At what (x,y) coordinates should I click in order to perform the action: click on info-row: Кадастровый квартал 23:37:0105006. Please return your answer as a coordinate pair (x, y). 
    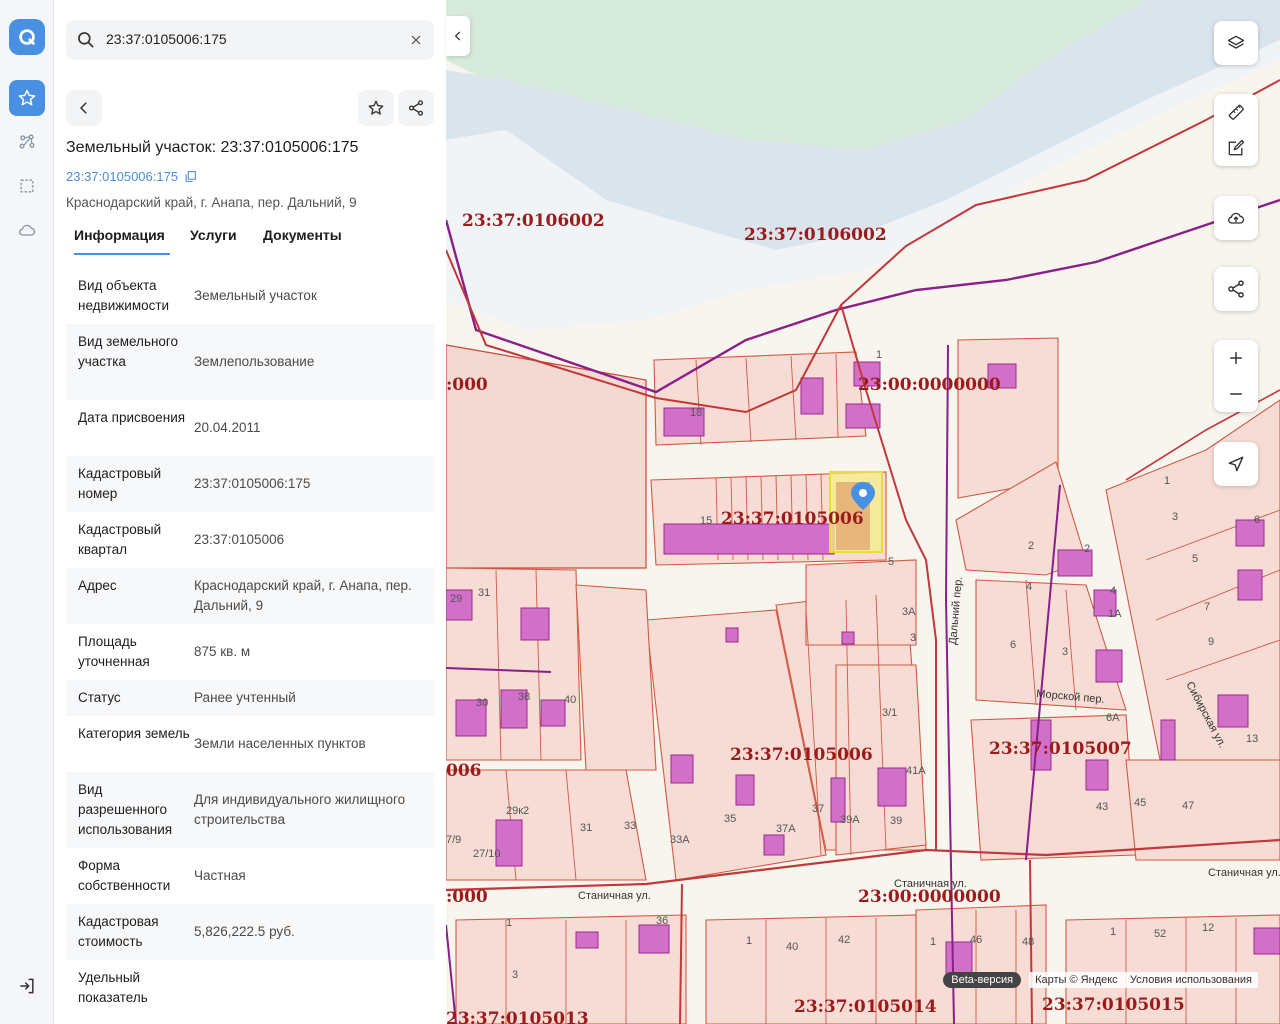
    Looking at the image, I should click on (250, 540).